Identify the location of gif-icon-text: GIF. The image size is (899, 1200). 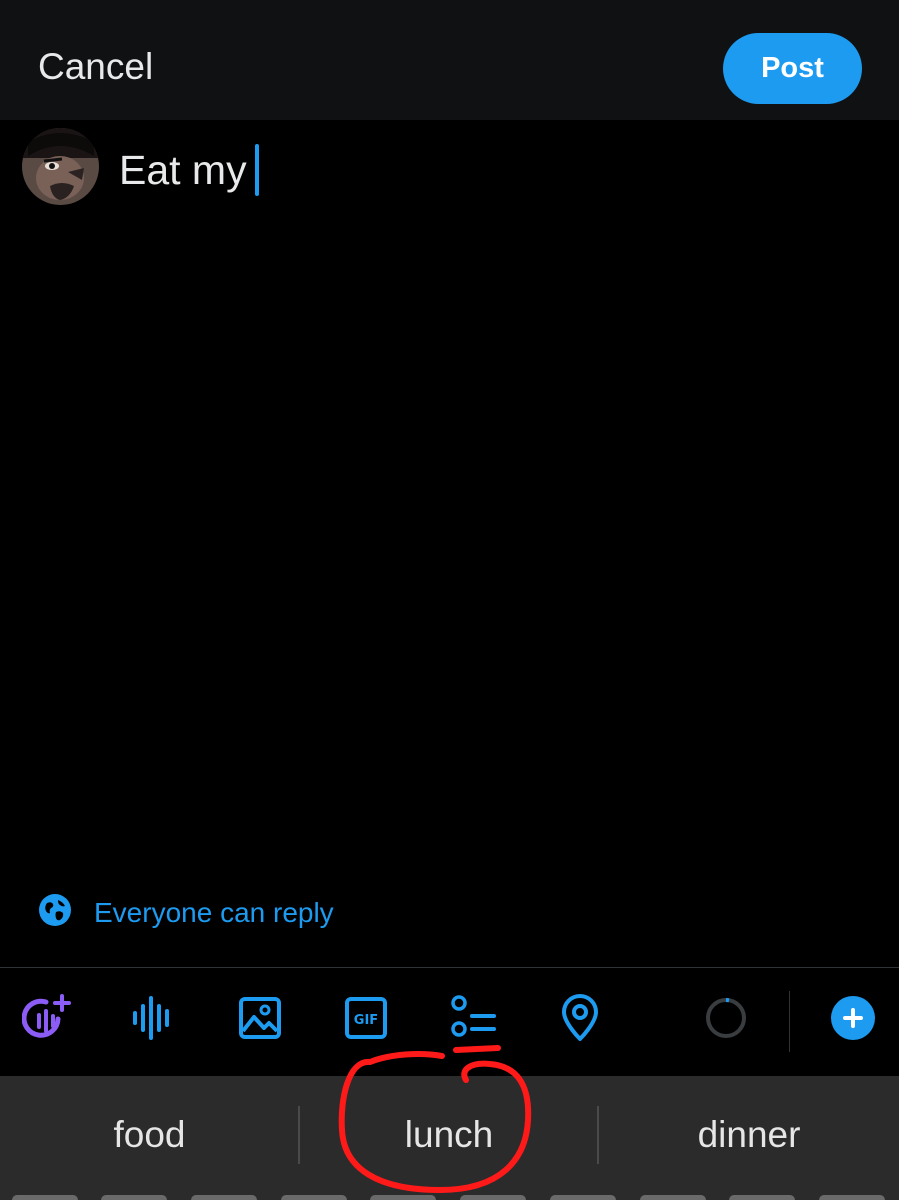
(366, 1020).